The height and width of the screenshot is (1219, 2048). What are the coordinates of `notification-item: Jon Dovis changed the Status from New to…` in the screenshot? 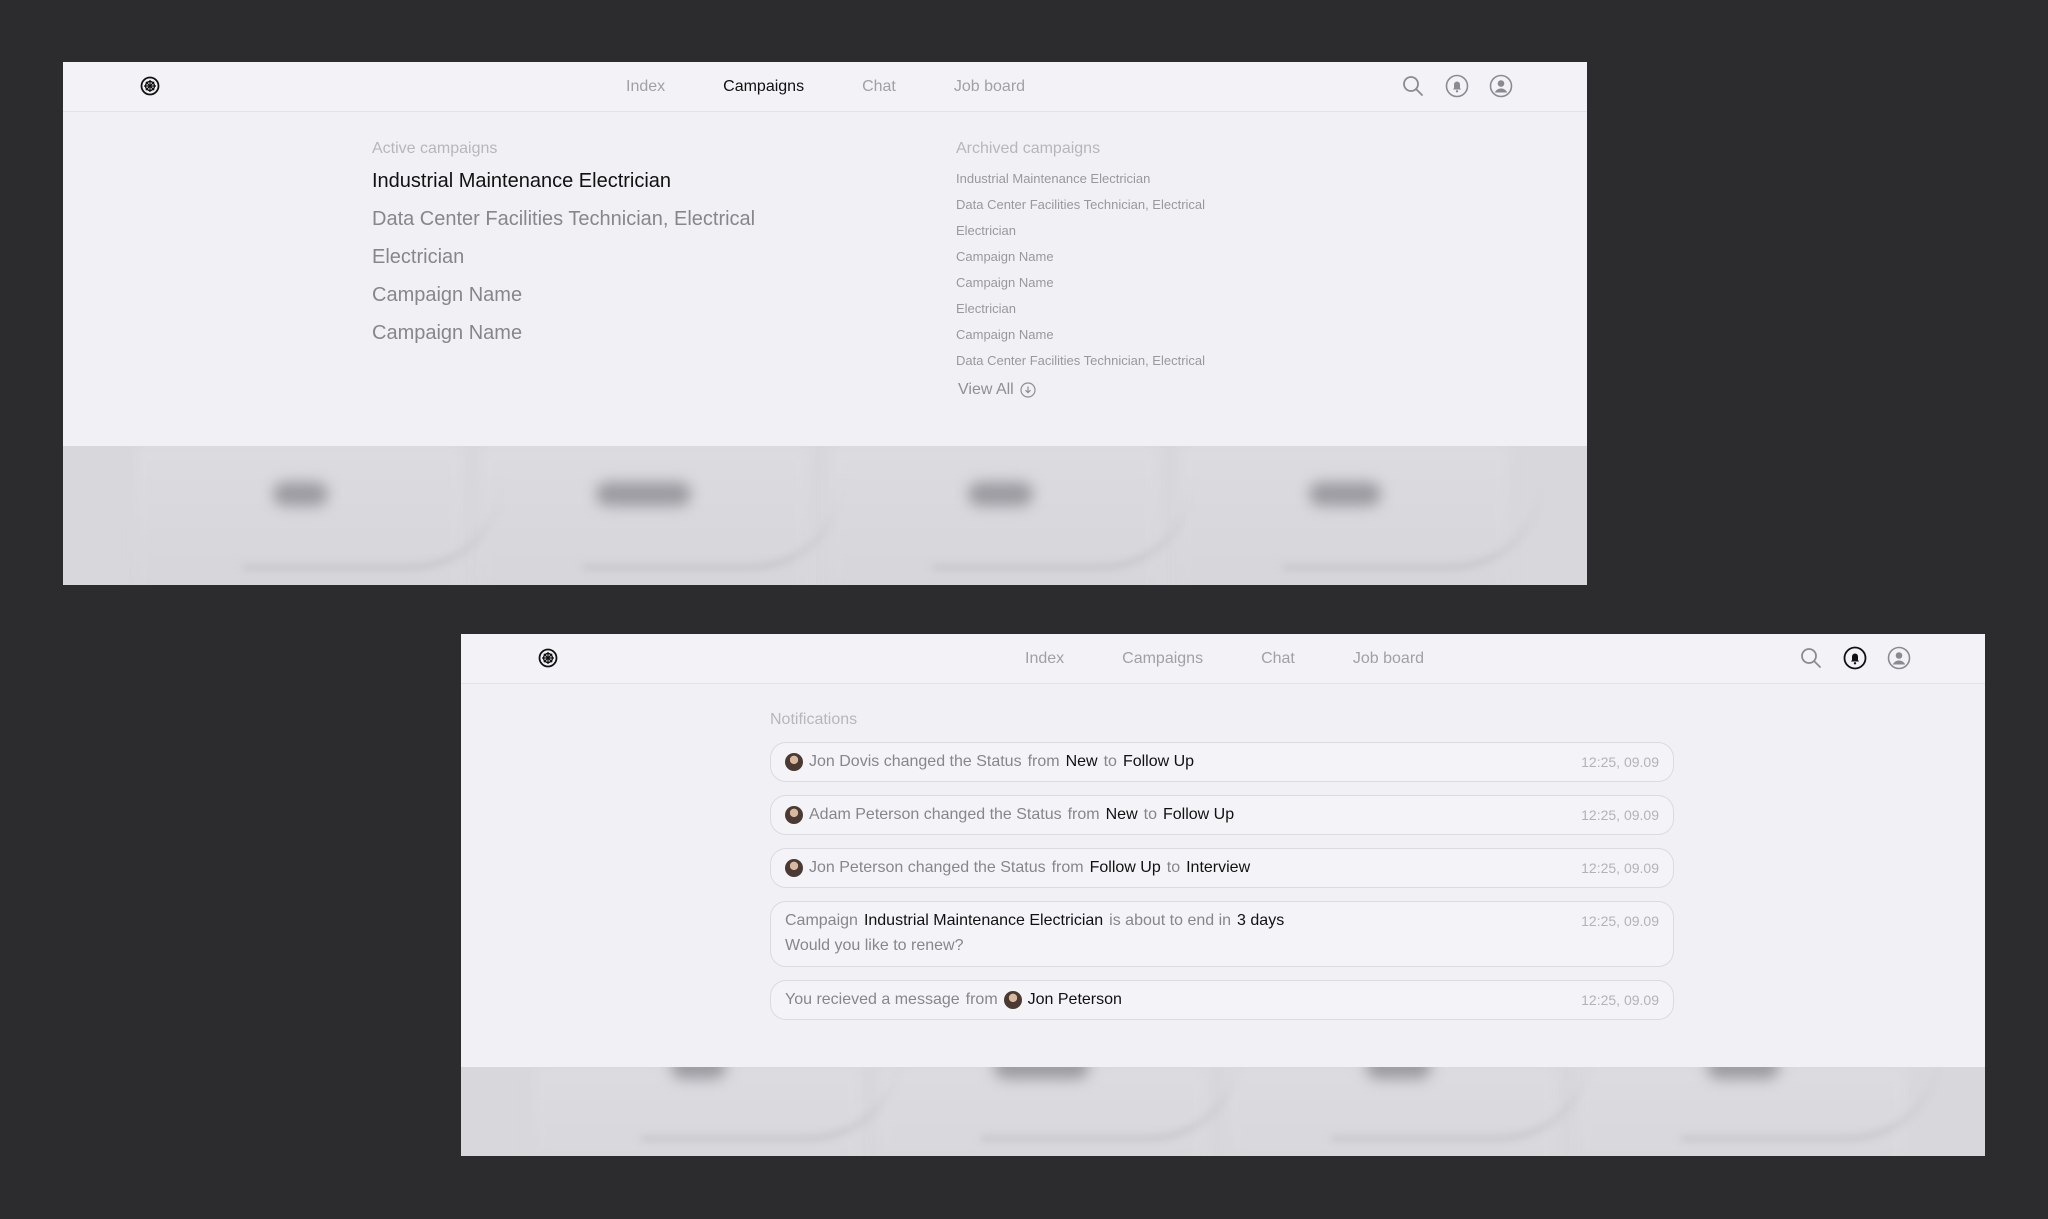 It's located at (1222, 762).